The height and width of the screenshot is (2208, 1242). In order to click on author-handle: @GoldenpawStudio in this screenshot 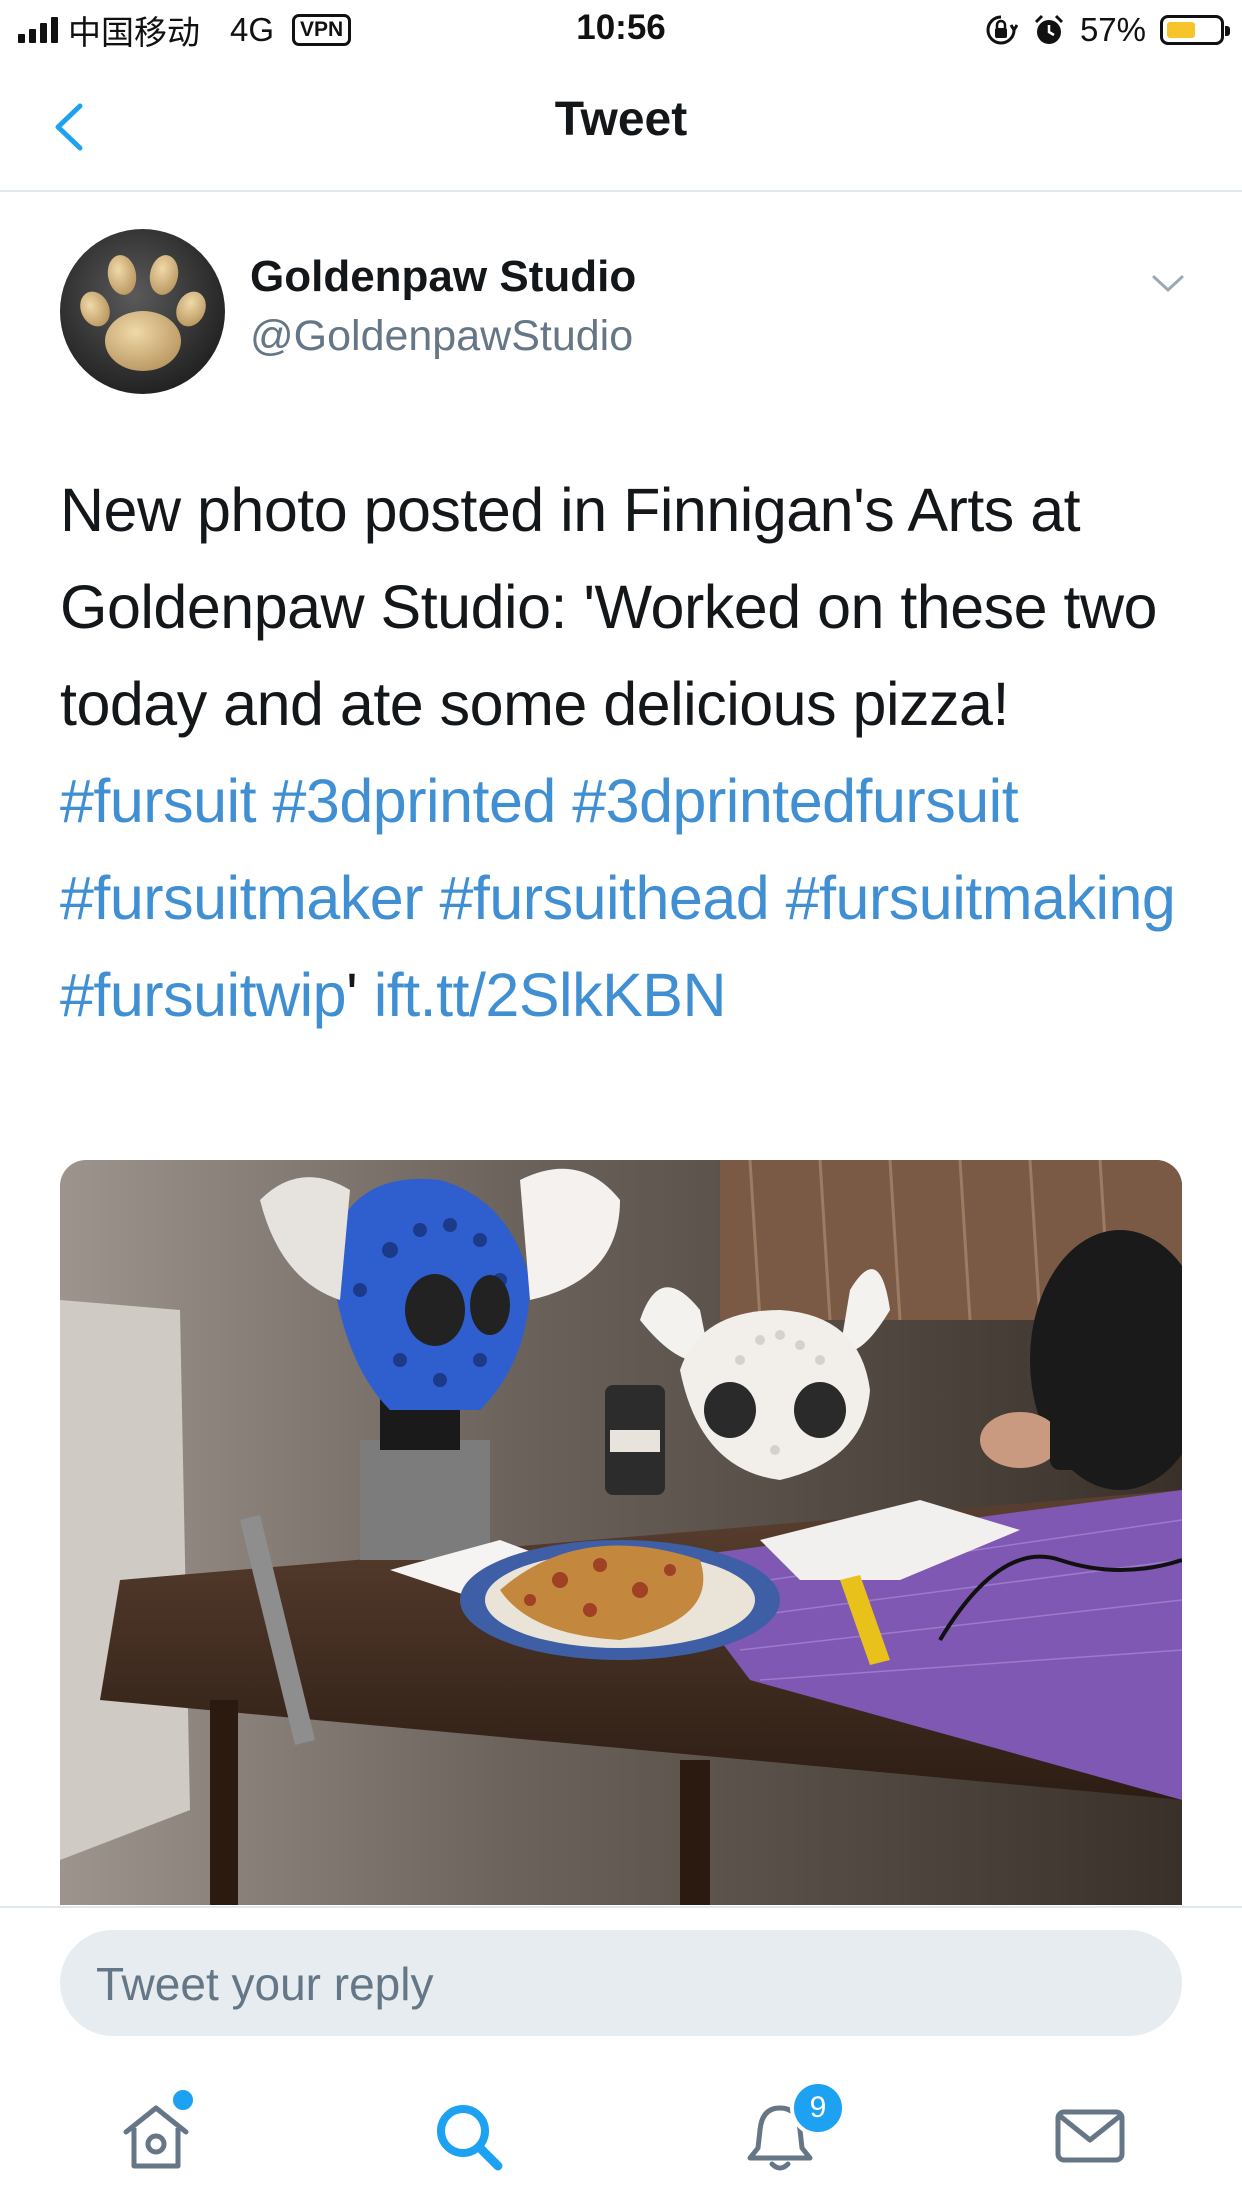, I will do `click(441, 336)`.